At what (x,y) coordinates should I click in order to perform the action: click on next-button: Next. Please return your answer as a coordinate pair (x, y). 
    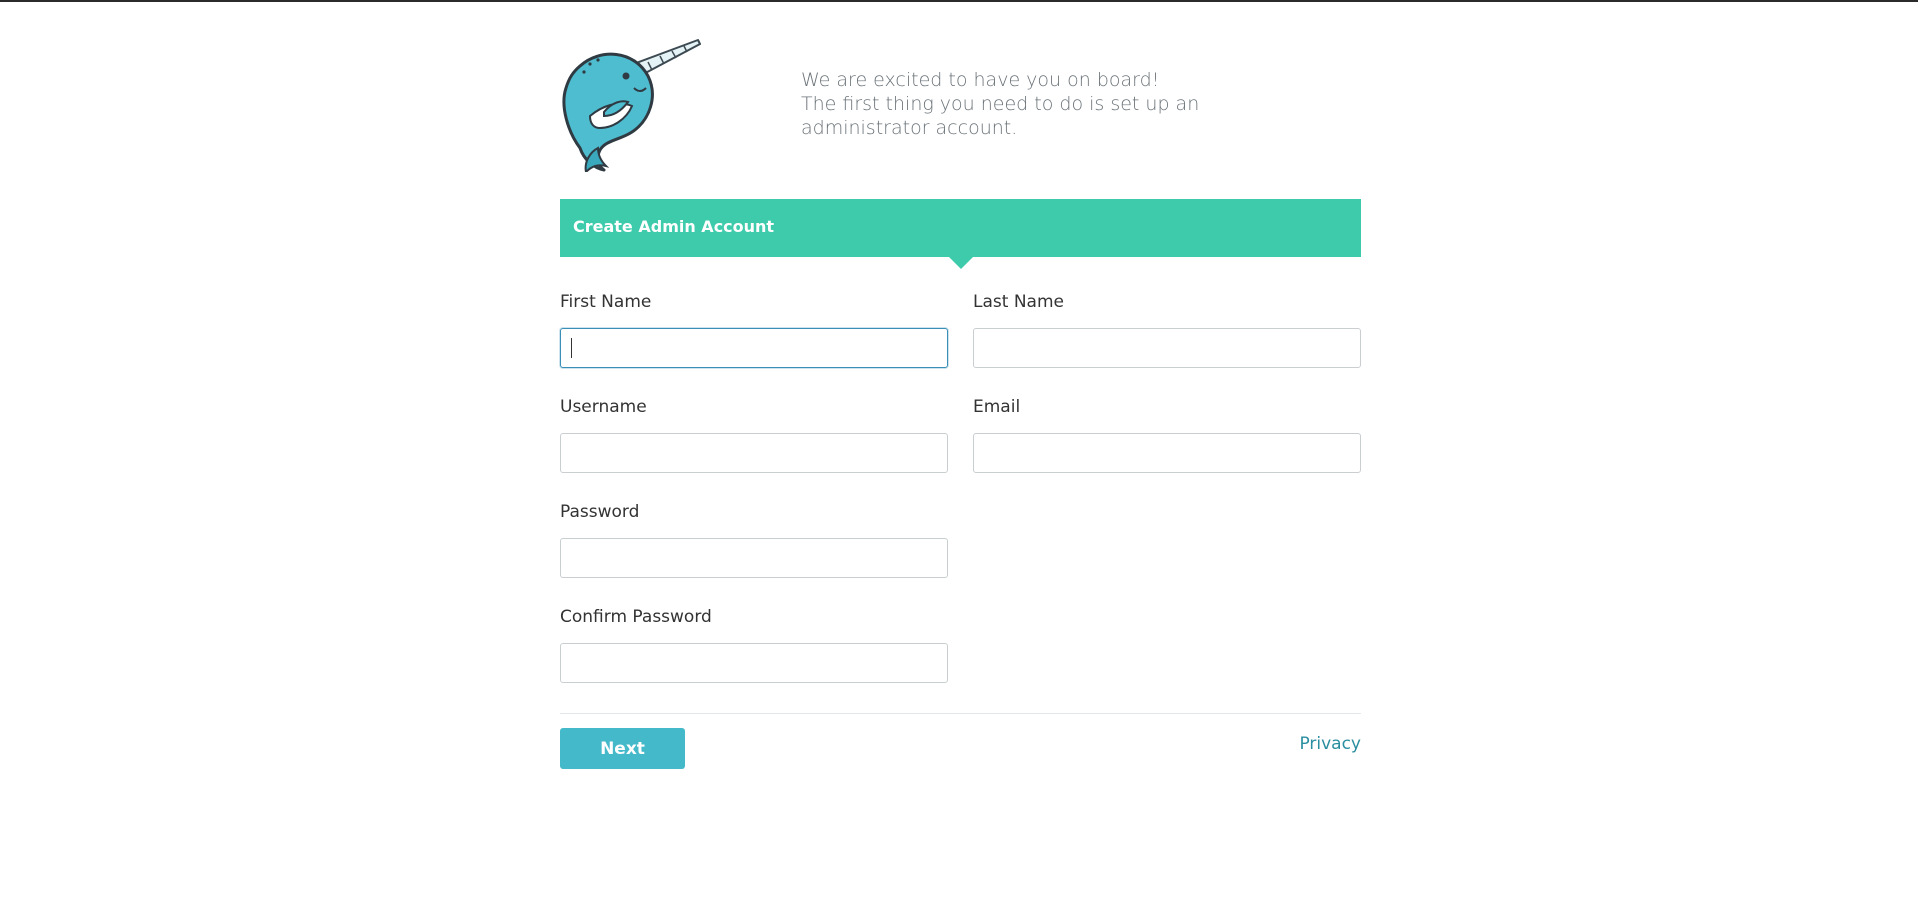
    Looking at the image, I should click on (622, 748).